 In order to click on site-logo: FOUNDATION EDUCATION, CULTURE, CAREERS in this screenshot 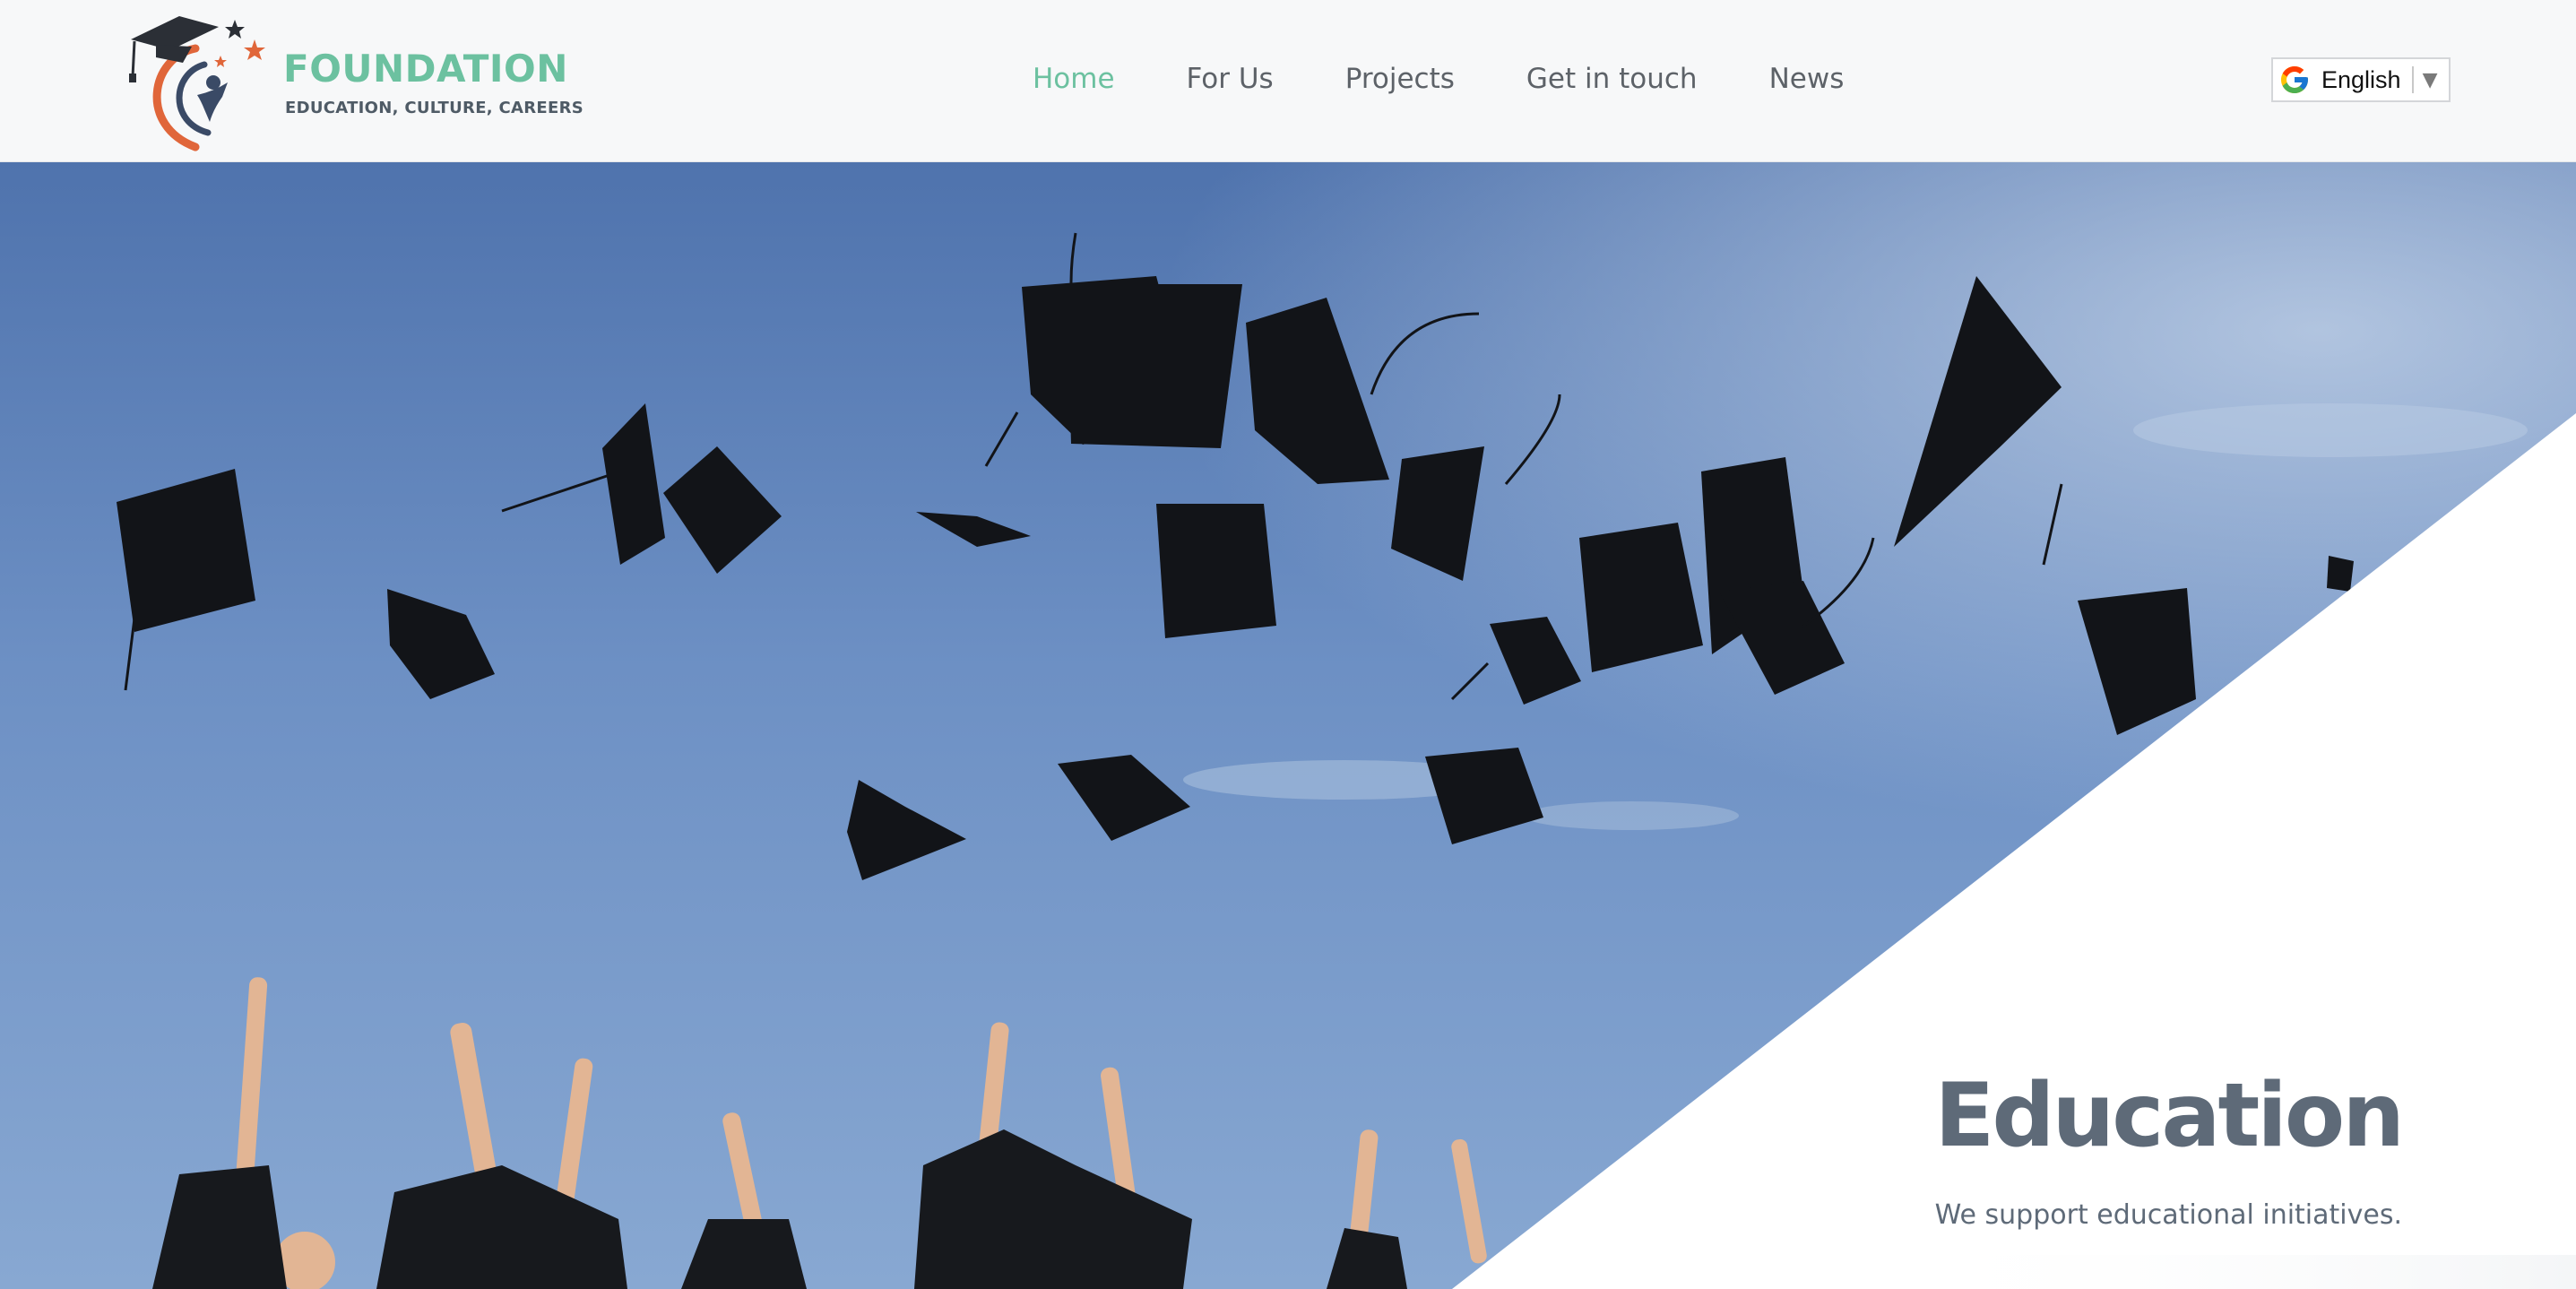, I will do `click(358, 82)`.